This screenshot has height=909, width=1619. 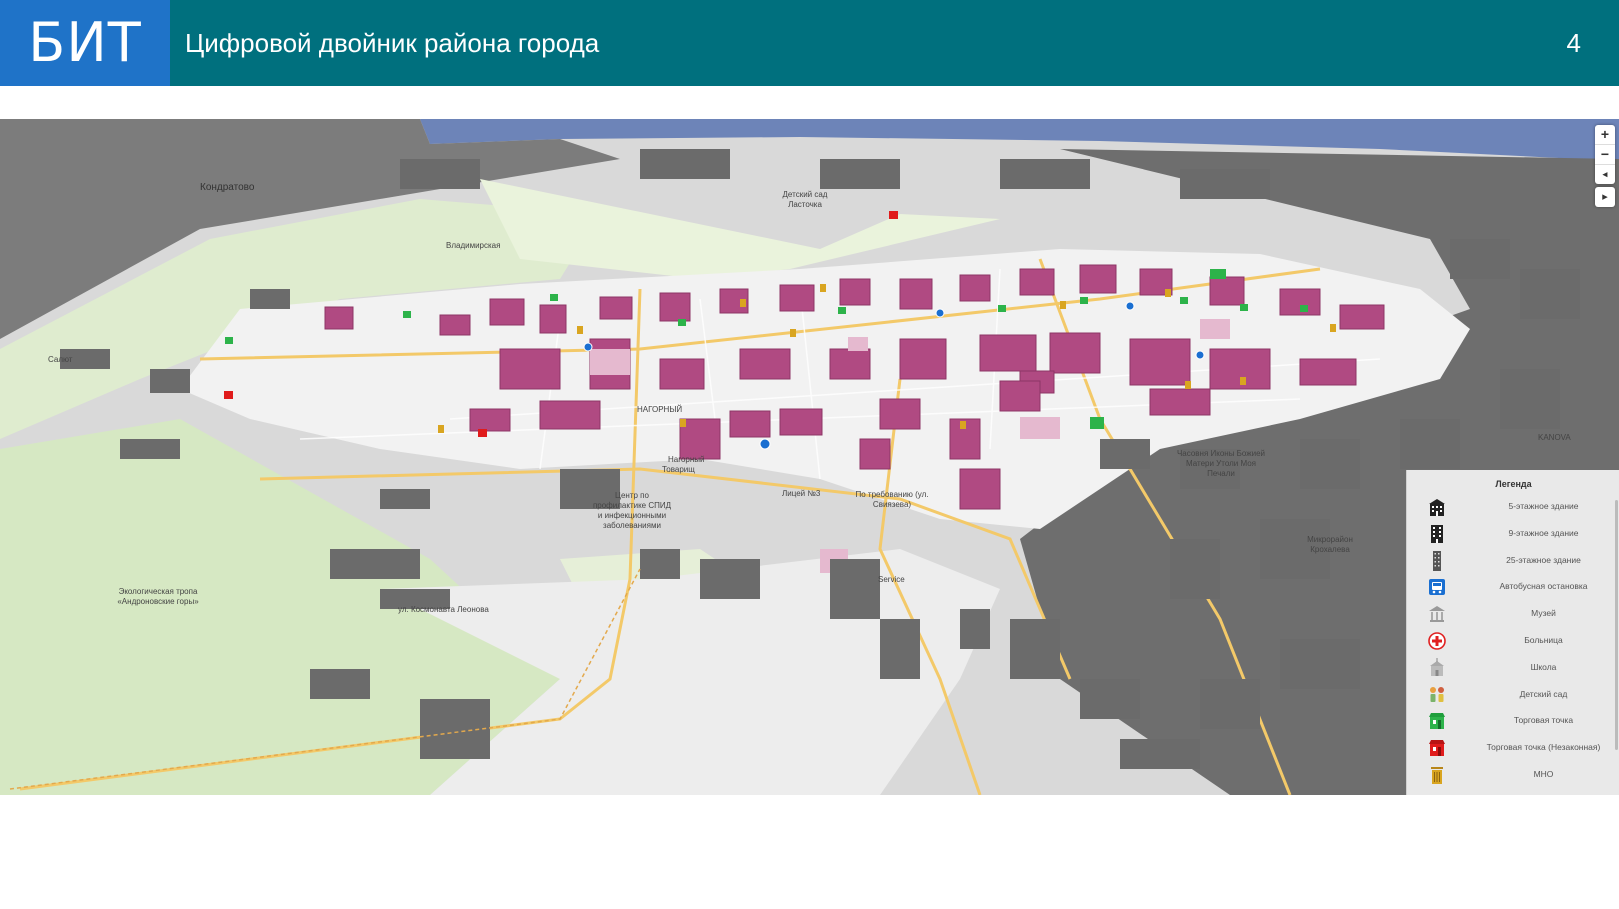 What do you see at coordinates (1437, 533) in the screenshot?
I see `building-9-icon` at bounding box center [1437, 533].